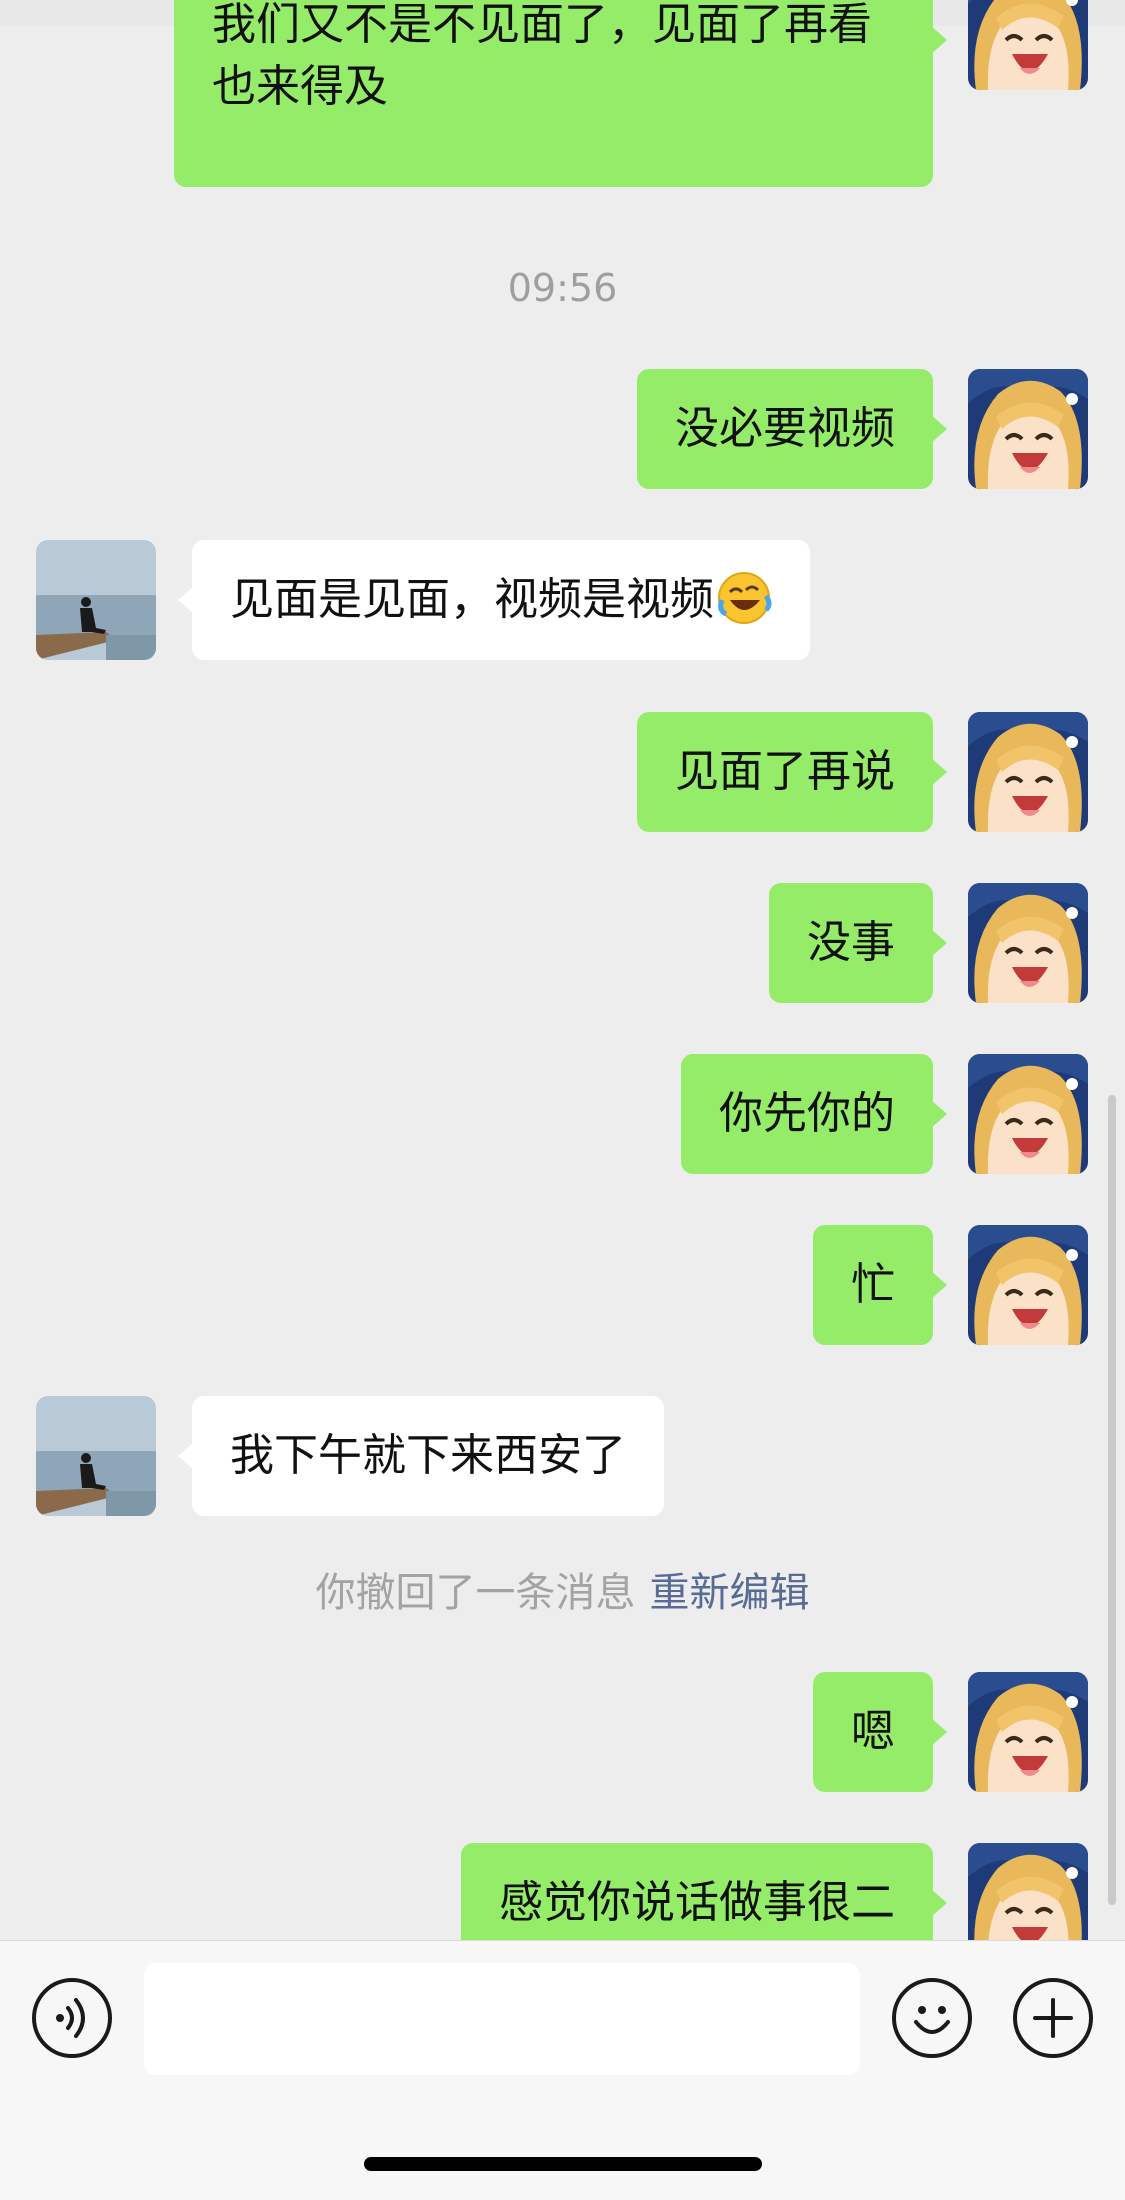  Describe the element at coordinates (475, 1593) in the screenshot. I see `recall-notice-text: 你撤回了一条消息` at that location.